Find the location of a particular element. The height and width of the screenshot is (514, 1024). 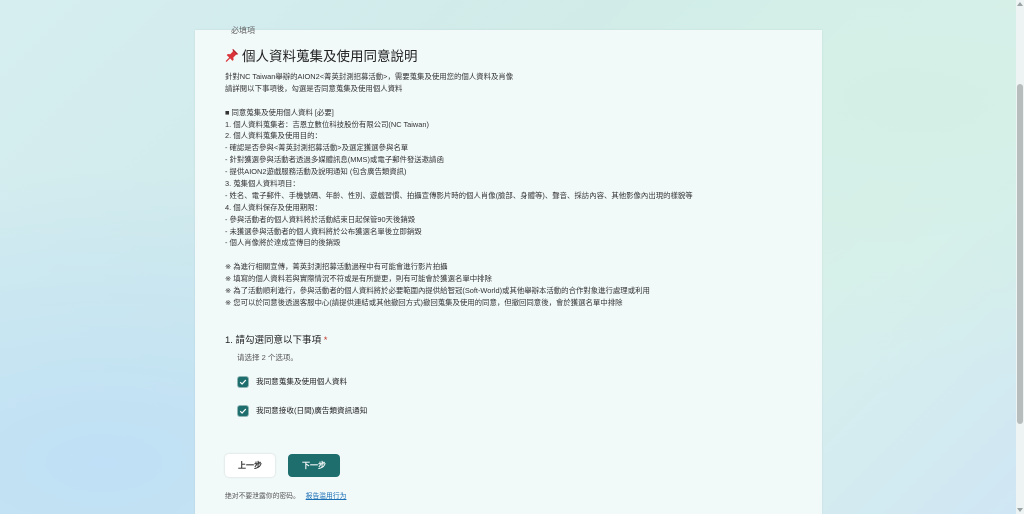

description-line: ■ 同意蒐集及使用個人資料 [必要] is located at coordinates (279, 112).